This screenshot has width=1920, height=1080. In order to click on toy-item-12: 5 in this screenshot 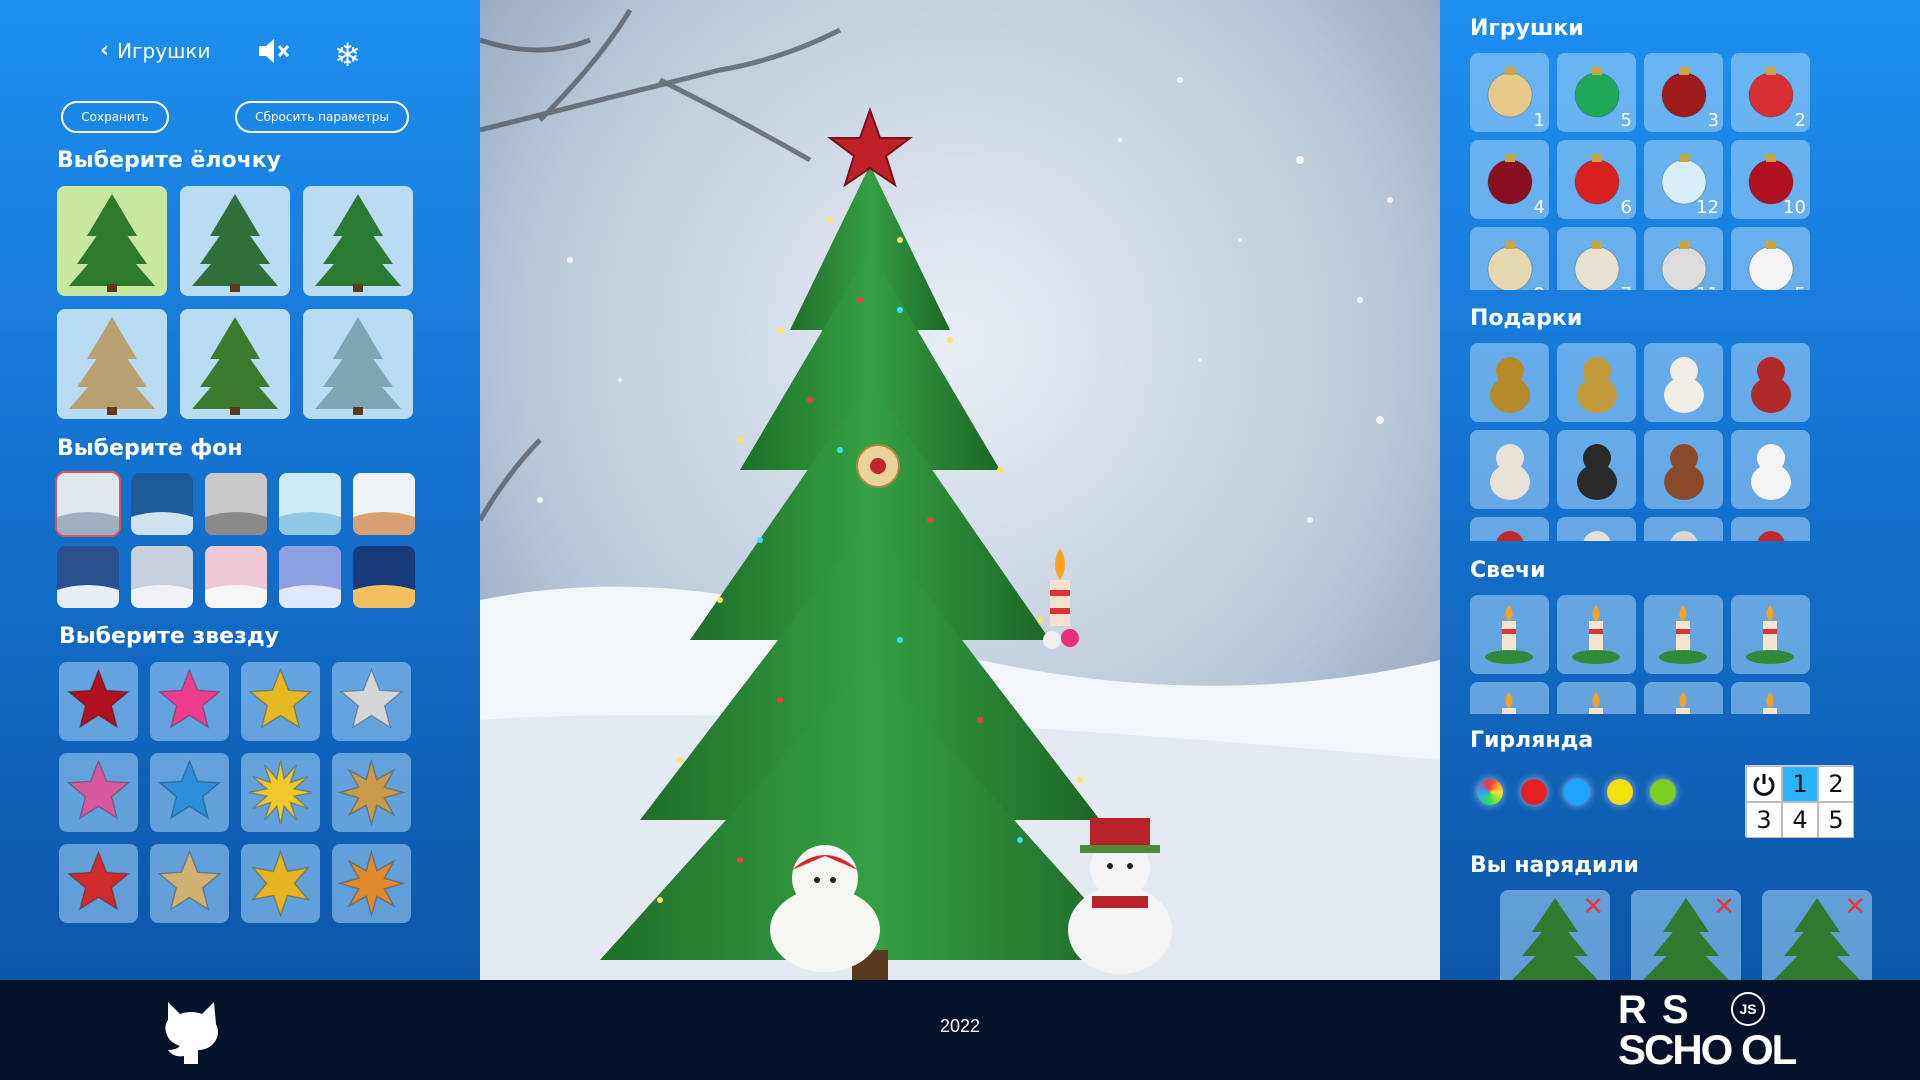, I will do `click(1770, 258)`.